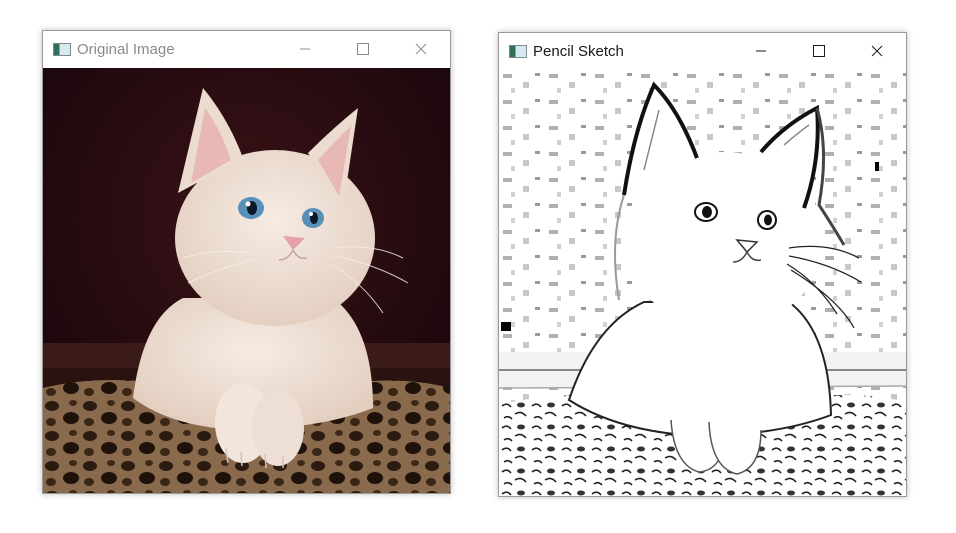 Image resolution: width=956 pixels, height=533 pixels. I want to click on window-title: Pencil Sketch, so click(578, 51).